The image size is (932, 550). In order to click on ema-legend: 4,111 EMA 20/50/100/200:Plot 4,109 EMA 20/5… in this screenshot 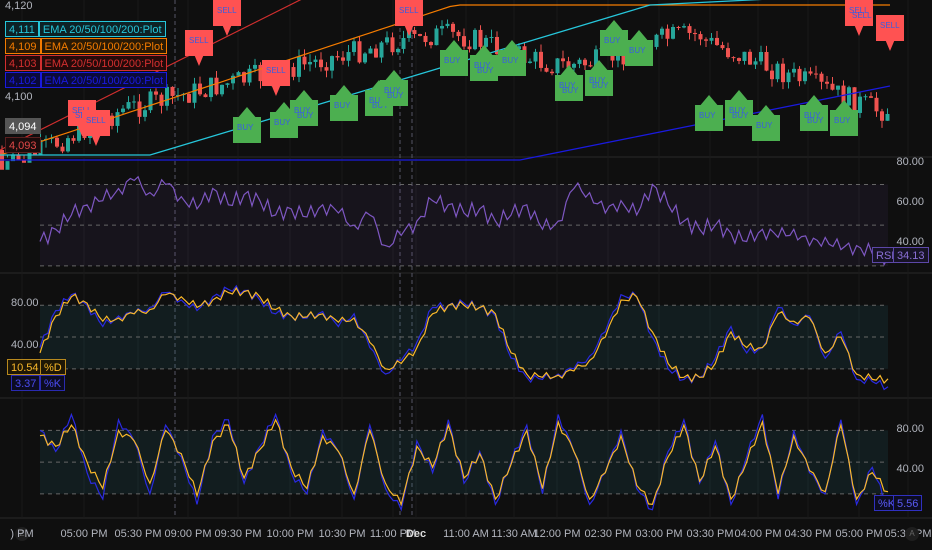, I will do `click(86, 55)`.